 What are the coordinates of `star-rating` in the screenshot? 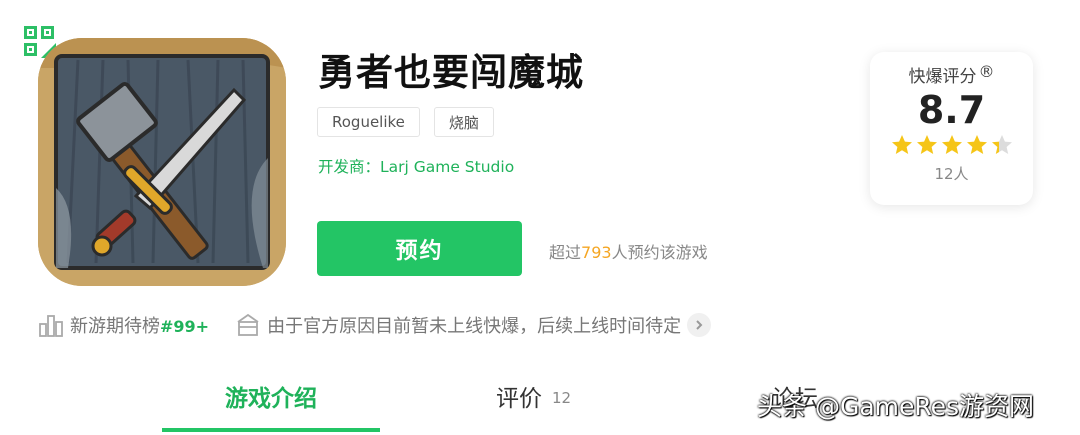 It's located at (951, 145).